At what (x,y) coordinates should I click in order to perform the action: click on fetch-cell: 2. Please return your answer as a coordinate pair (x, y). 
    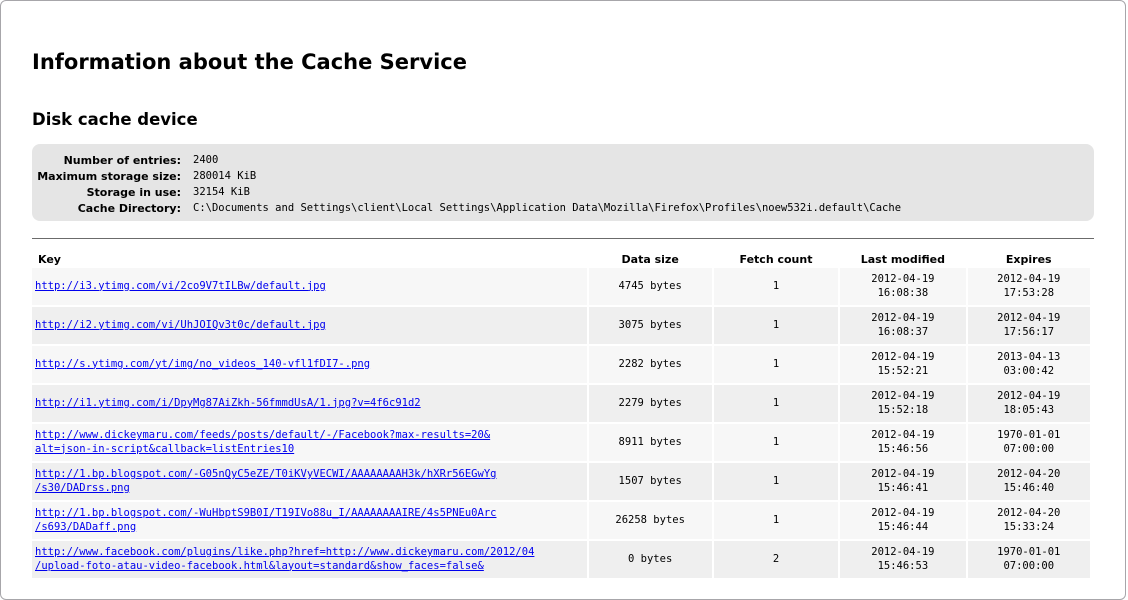
    Looking at the image, I should click on (776, 559).